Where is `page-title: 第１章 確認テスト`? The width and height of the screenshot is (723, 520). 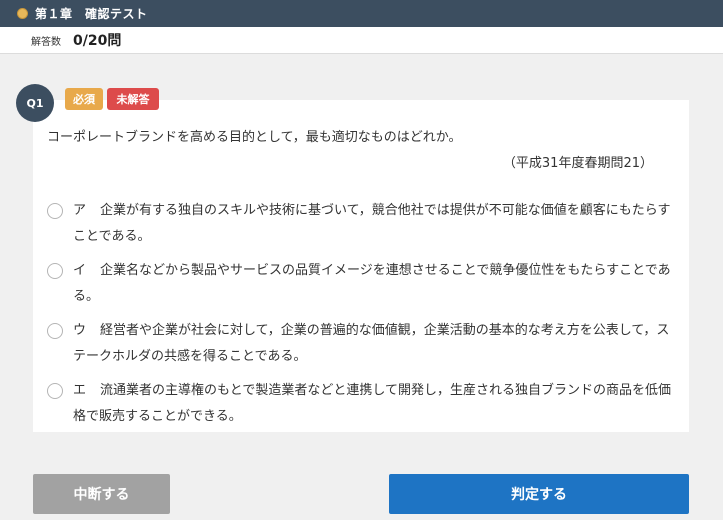
page-title: 第１章 確認テスト is located at coordinates (91, 14).